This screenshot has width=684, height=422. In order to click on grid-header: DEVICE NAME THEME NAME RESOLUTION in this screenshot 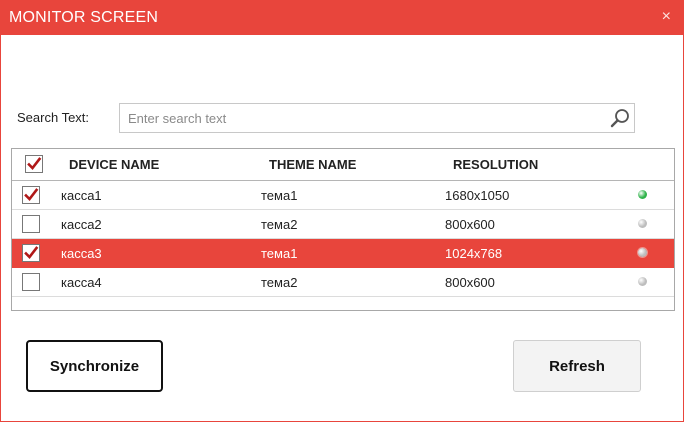, I will do `click(343, 165)`.